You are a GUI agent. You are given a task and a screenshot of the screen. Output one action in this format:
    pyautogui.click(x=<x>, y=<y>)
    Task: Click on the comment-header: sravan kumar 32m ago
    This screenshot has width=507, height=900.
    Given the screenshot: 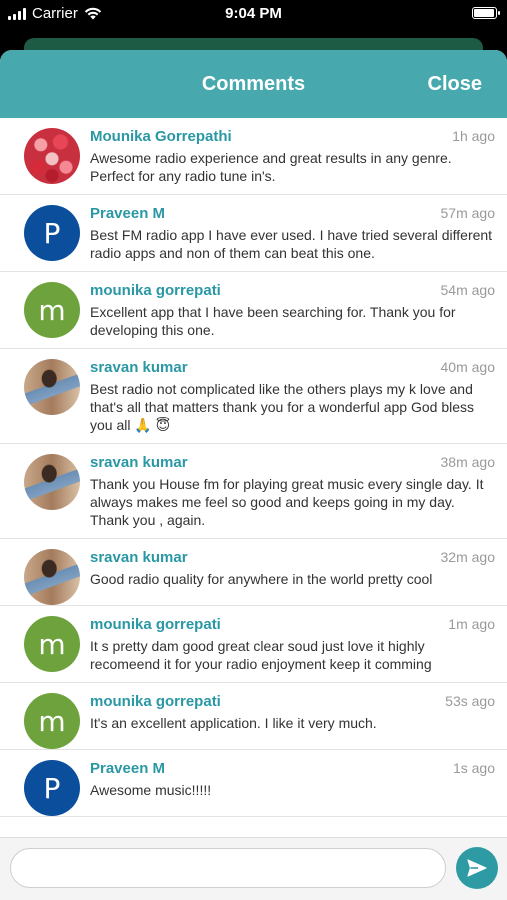 What is the action you would take?
    pyautogui.click(x=292, y=557)
    